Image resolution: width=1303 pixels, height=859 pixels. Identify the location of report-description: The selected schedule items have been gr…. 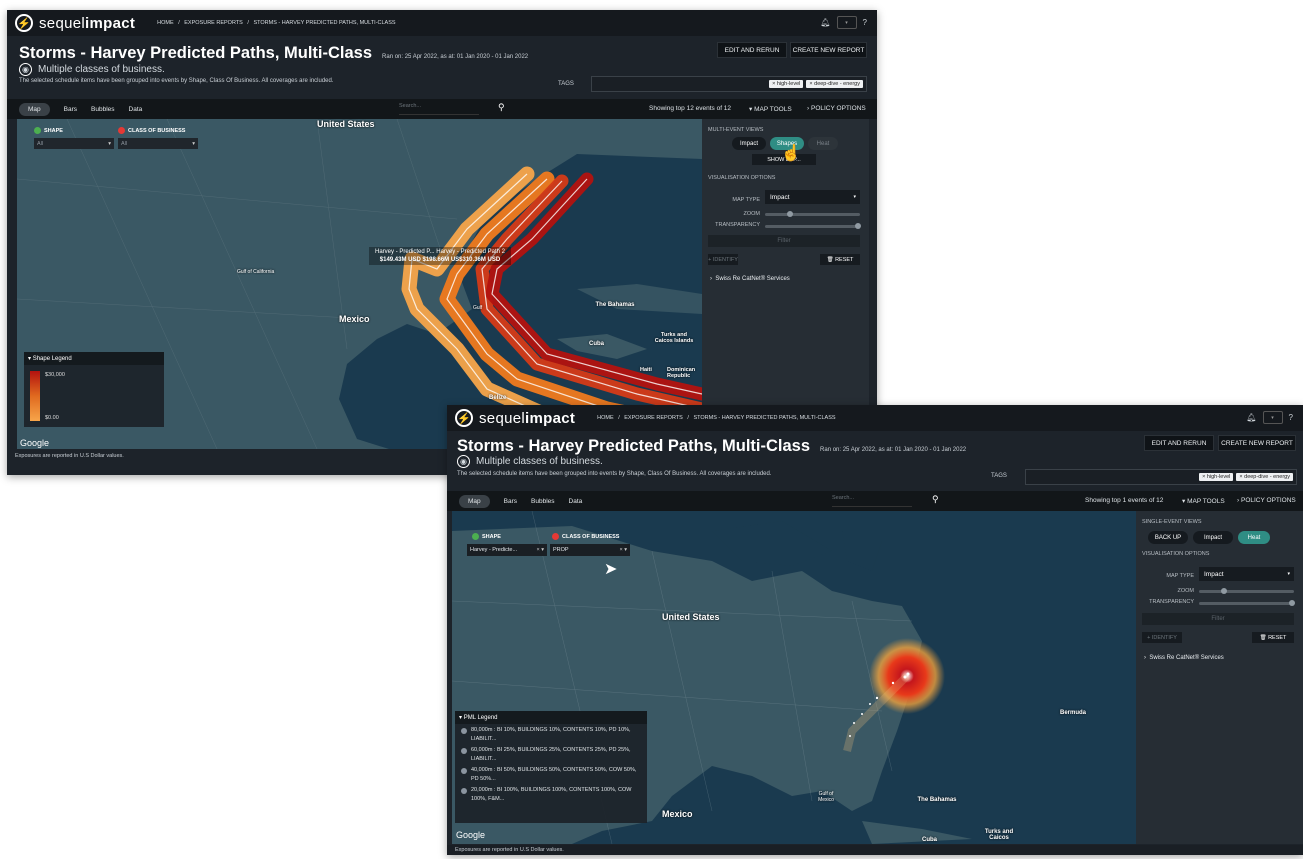
(176, 81).